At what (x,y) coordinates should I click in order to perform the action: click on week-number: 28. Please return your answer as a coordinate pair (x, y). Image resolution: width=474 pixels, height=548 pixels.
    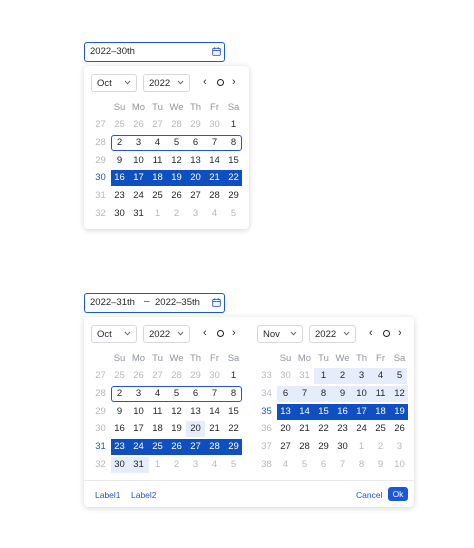
    Looking at the image, I should click on (100, 143).